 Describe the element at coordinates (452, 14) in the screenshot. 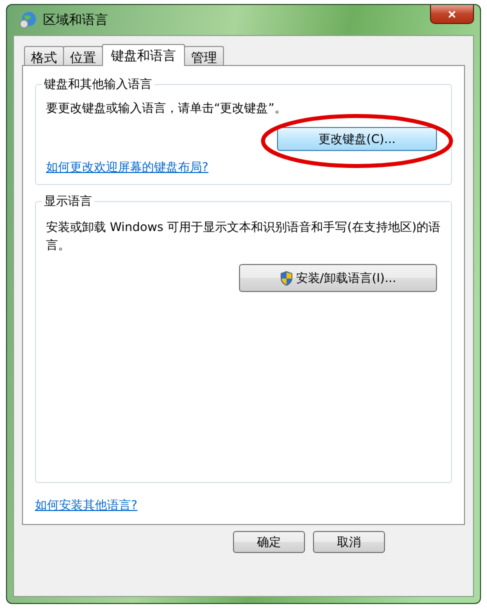

I see `close-button: ×` at that location.